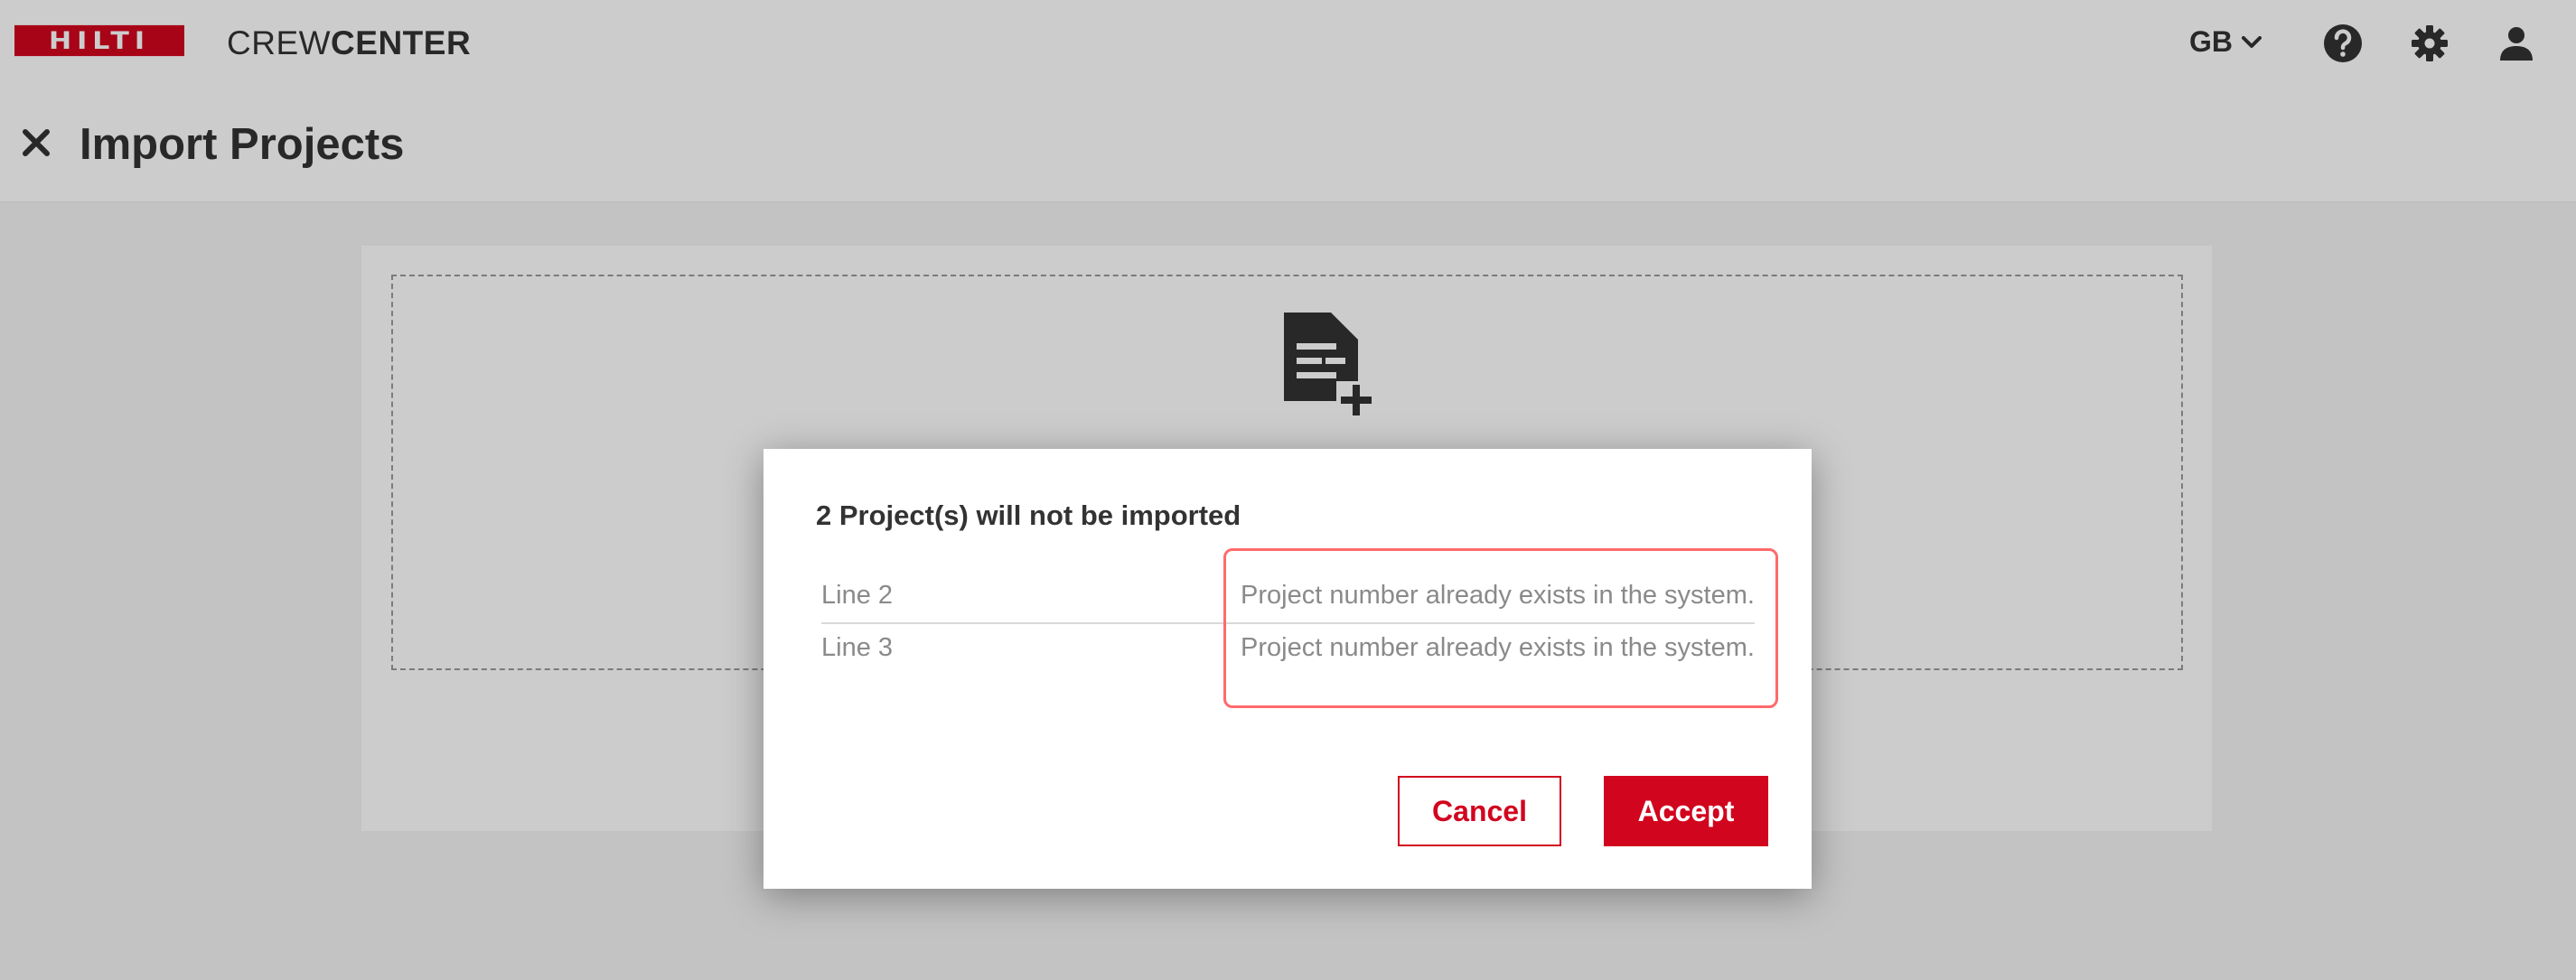 The width and height of the screenshot is (2576, 980). What do you see at coordinates (1686, 811) in the screenshot?
I see `accept-button: Accept` at bounding box center [1686, 811].